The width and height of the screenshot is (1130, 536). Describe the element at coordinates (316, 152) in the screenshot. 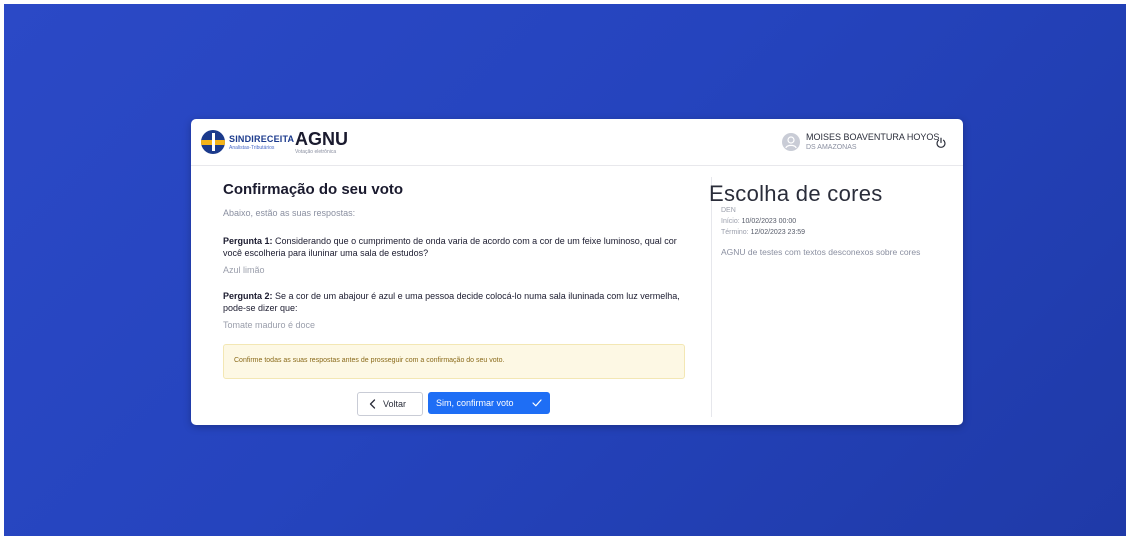

I see `app-subtitle: Votação eletrônica` at that location.